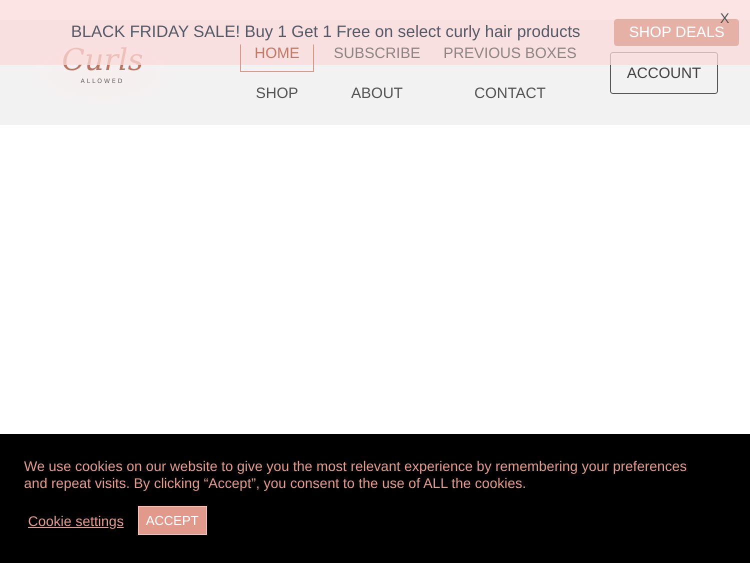 The height and width of the screenshot is (563, 750). I want to click on nav-link: SHOP, so click(277, 93).